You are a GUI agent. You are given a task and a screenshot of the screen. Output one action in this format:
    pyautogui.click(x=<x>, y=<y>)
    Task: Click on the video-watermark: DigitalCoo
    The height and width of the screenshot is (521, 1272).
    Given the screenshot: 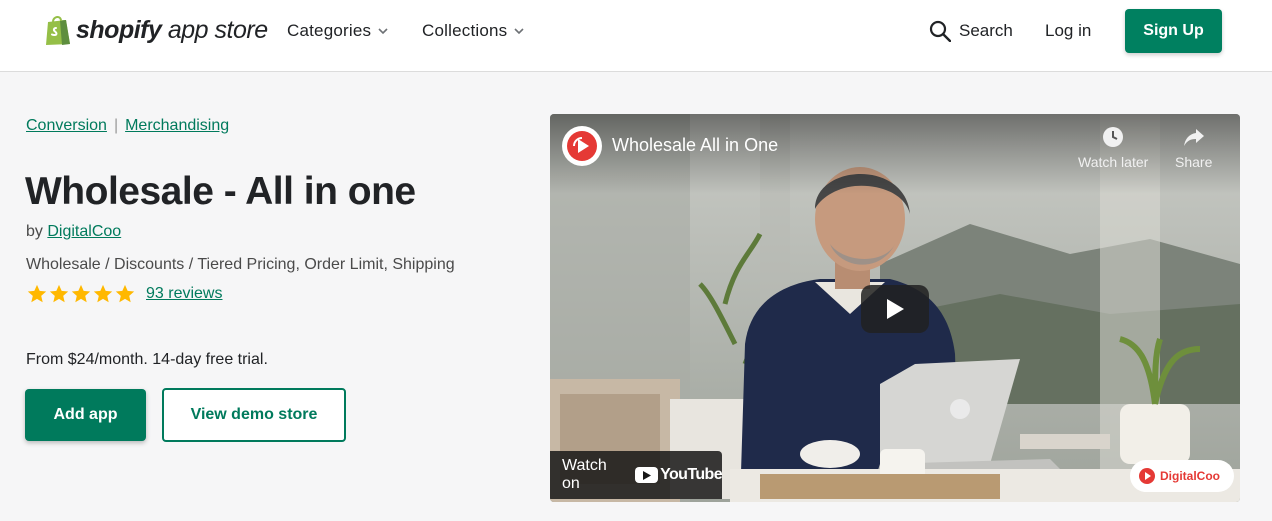 What is the action you would take?
    pyautogui.click(x=1182, y=476)
    